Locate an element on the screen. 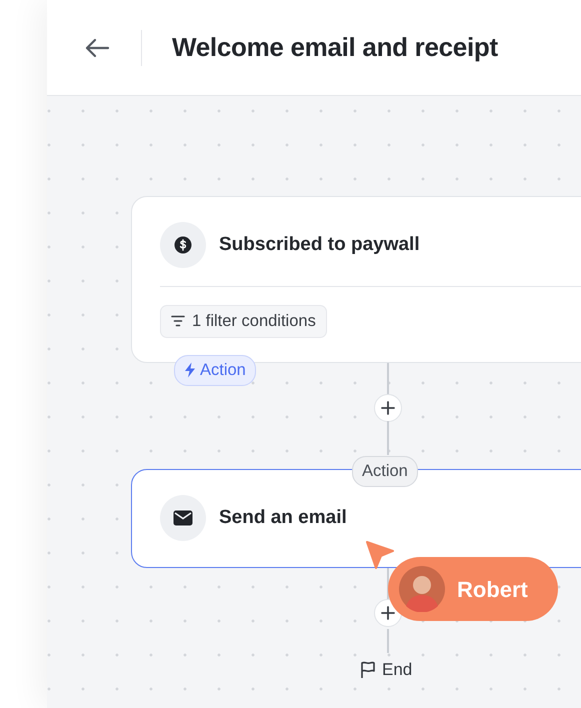  add-step-button is located at coordinates (388, 408).